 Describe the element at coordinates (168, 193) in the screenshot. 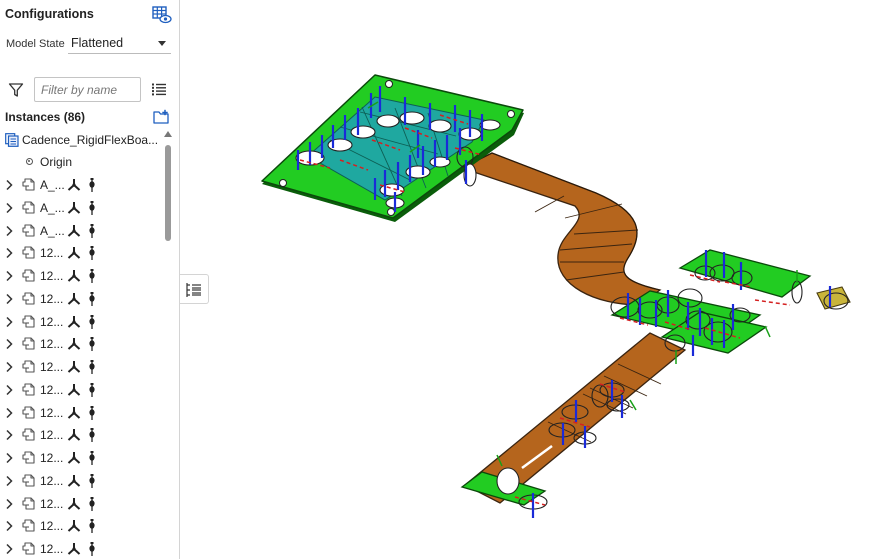

I see `scrollbar-thumb` at that location.